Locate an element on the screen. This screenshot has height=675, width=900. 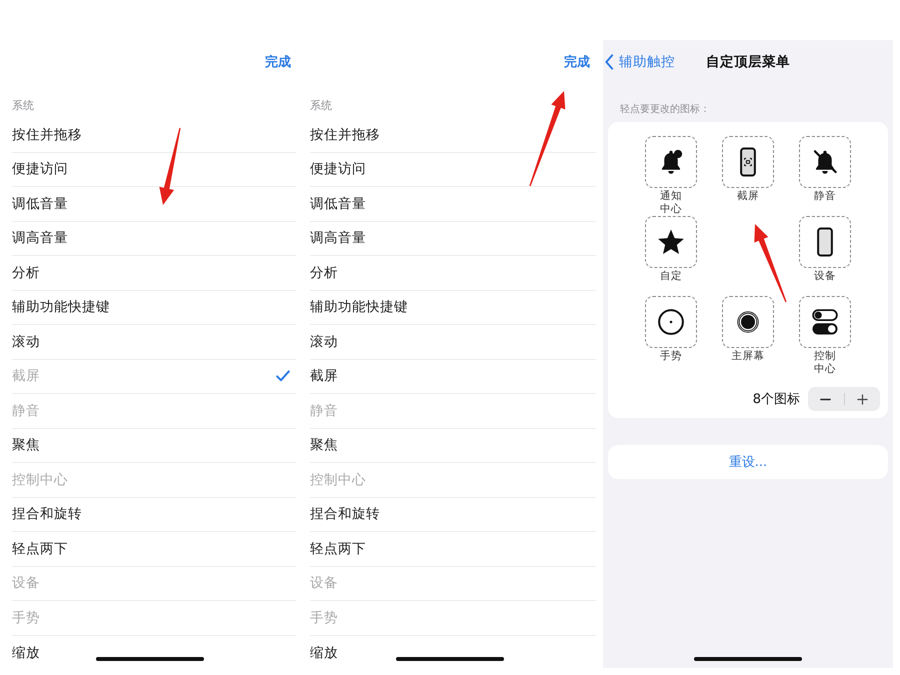
menu-item: 调低音量 is located at coordinates (453, 204).